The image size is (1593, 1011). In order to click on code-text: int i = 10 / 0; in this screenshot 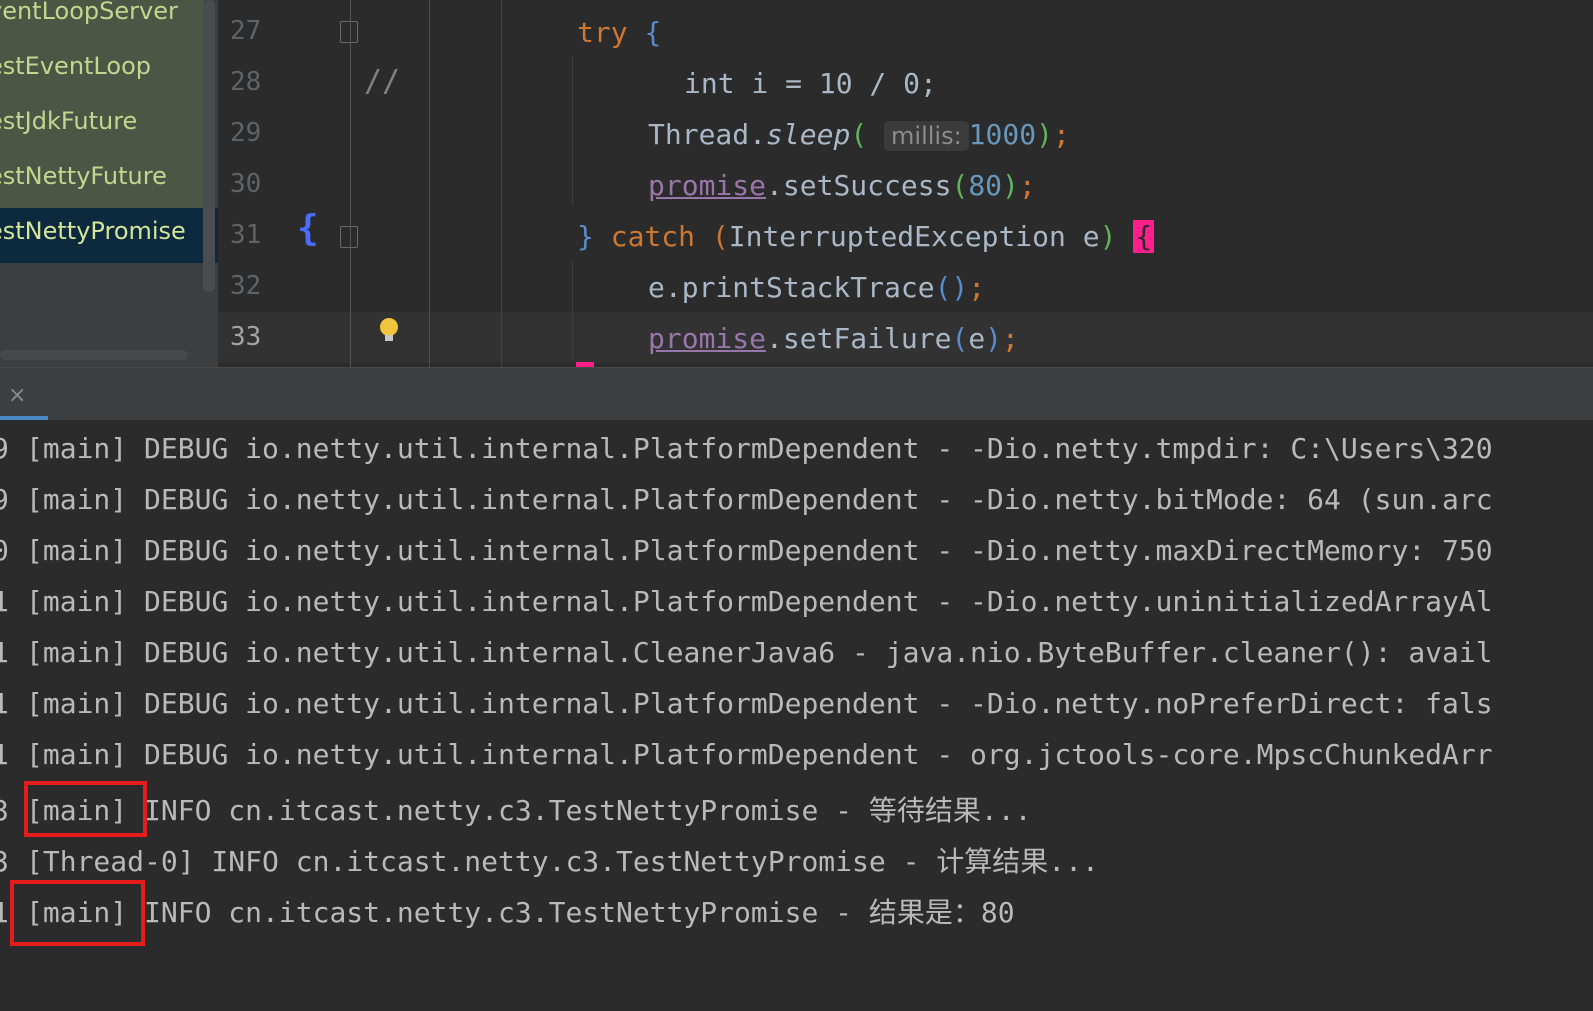, I will do `click(810, 83)`.